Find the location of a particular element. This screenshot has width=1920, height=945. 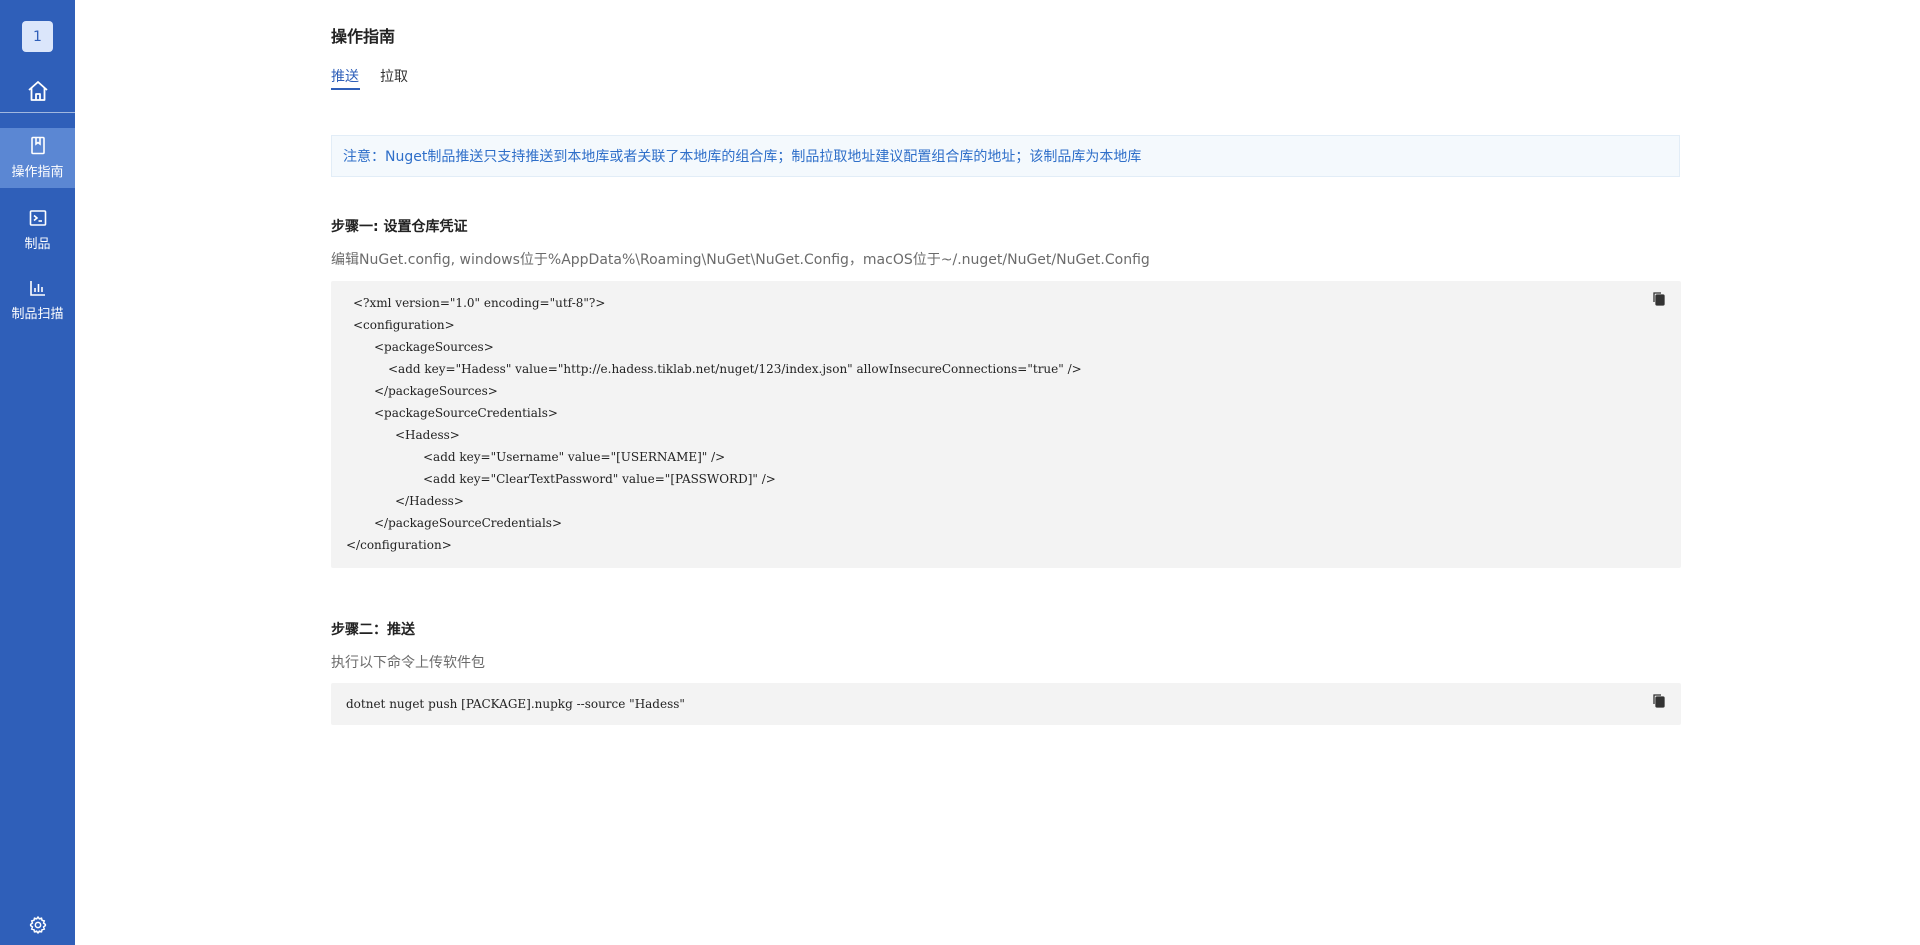

code-line: </Hadess> is located at coordinates (429, 501).